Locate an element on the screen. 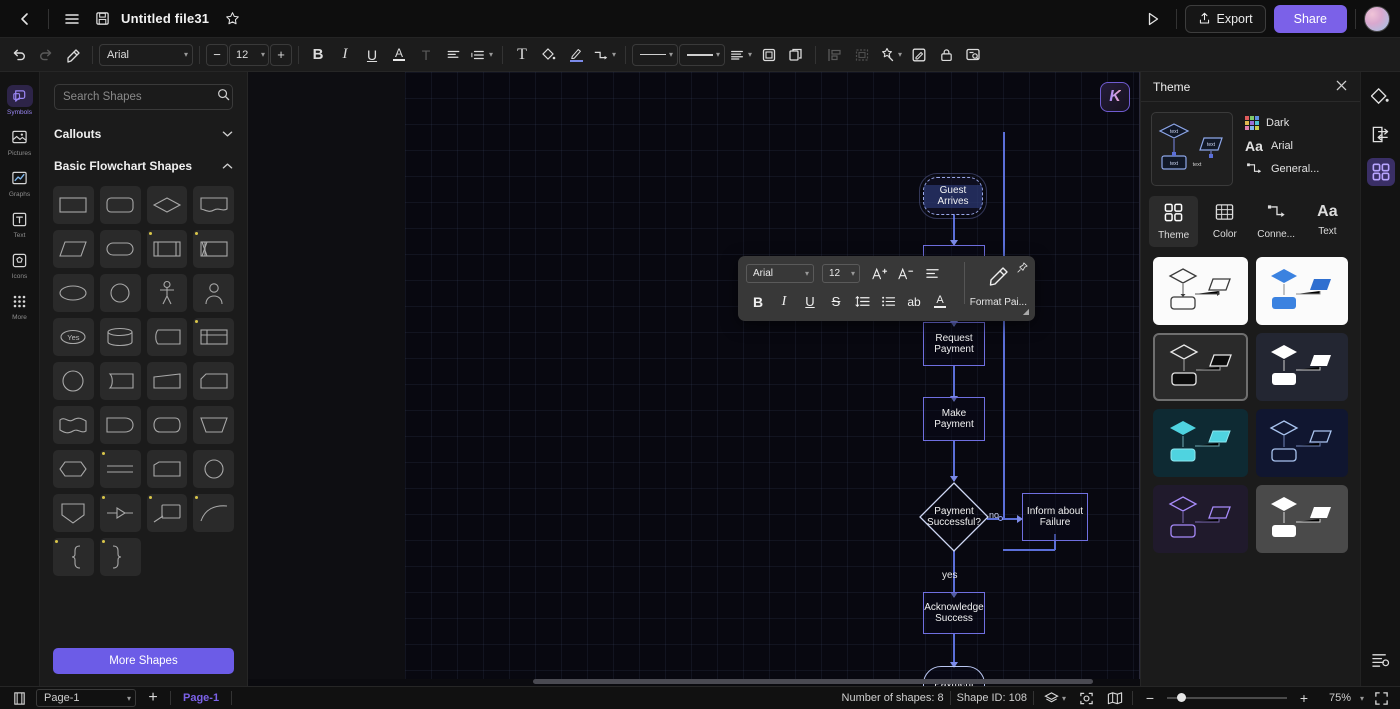 The height and width of the screenshot is (709, 1400). zoom-slider-knob is located at coordinates (1181, 697).